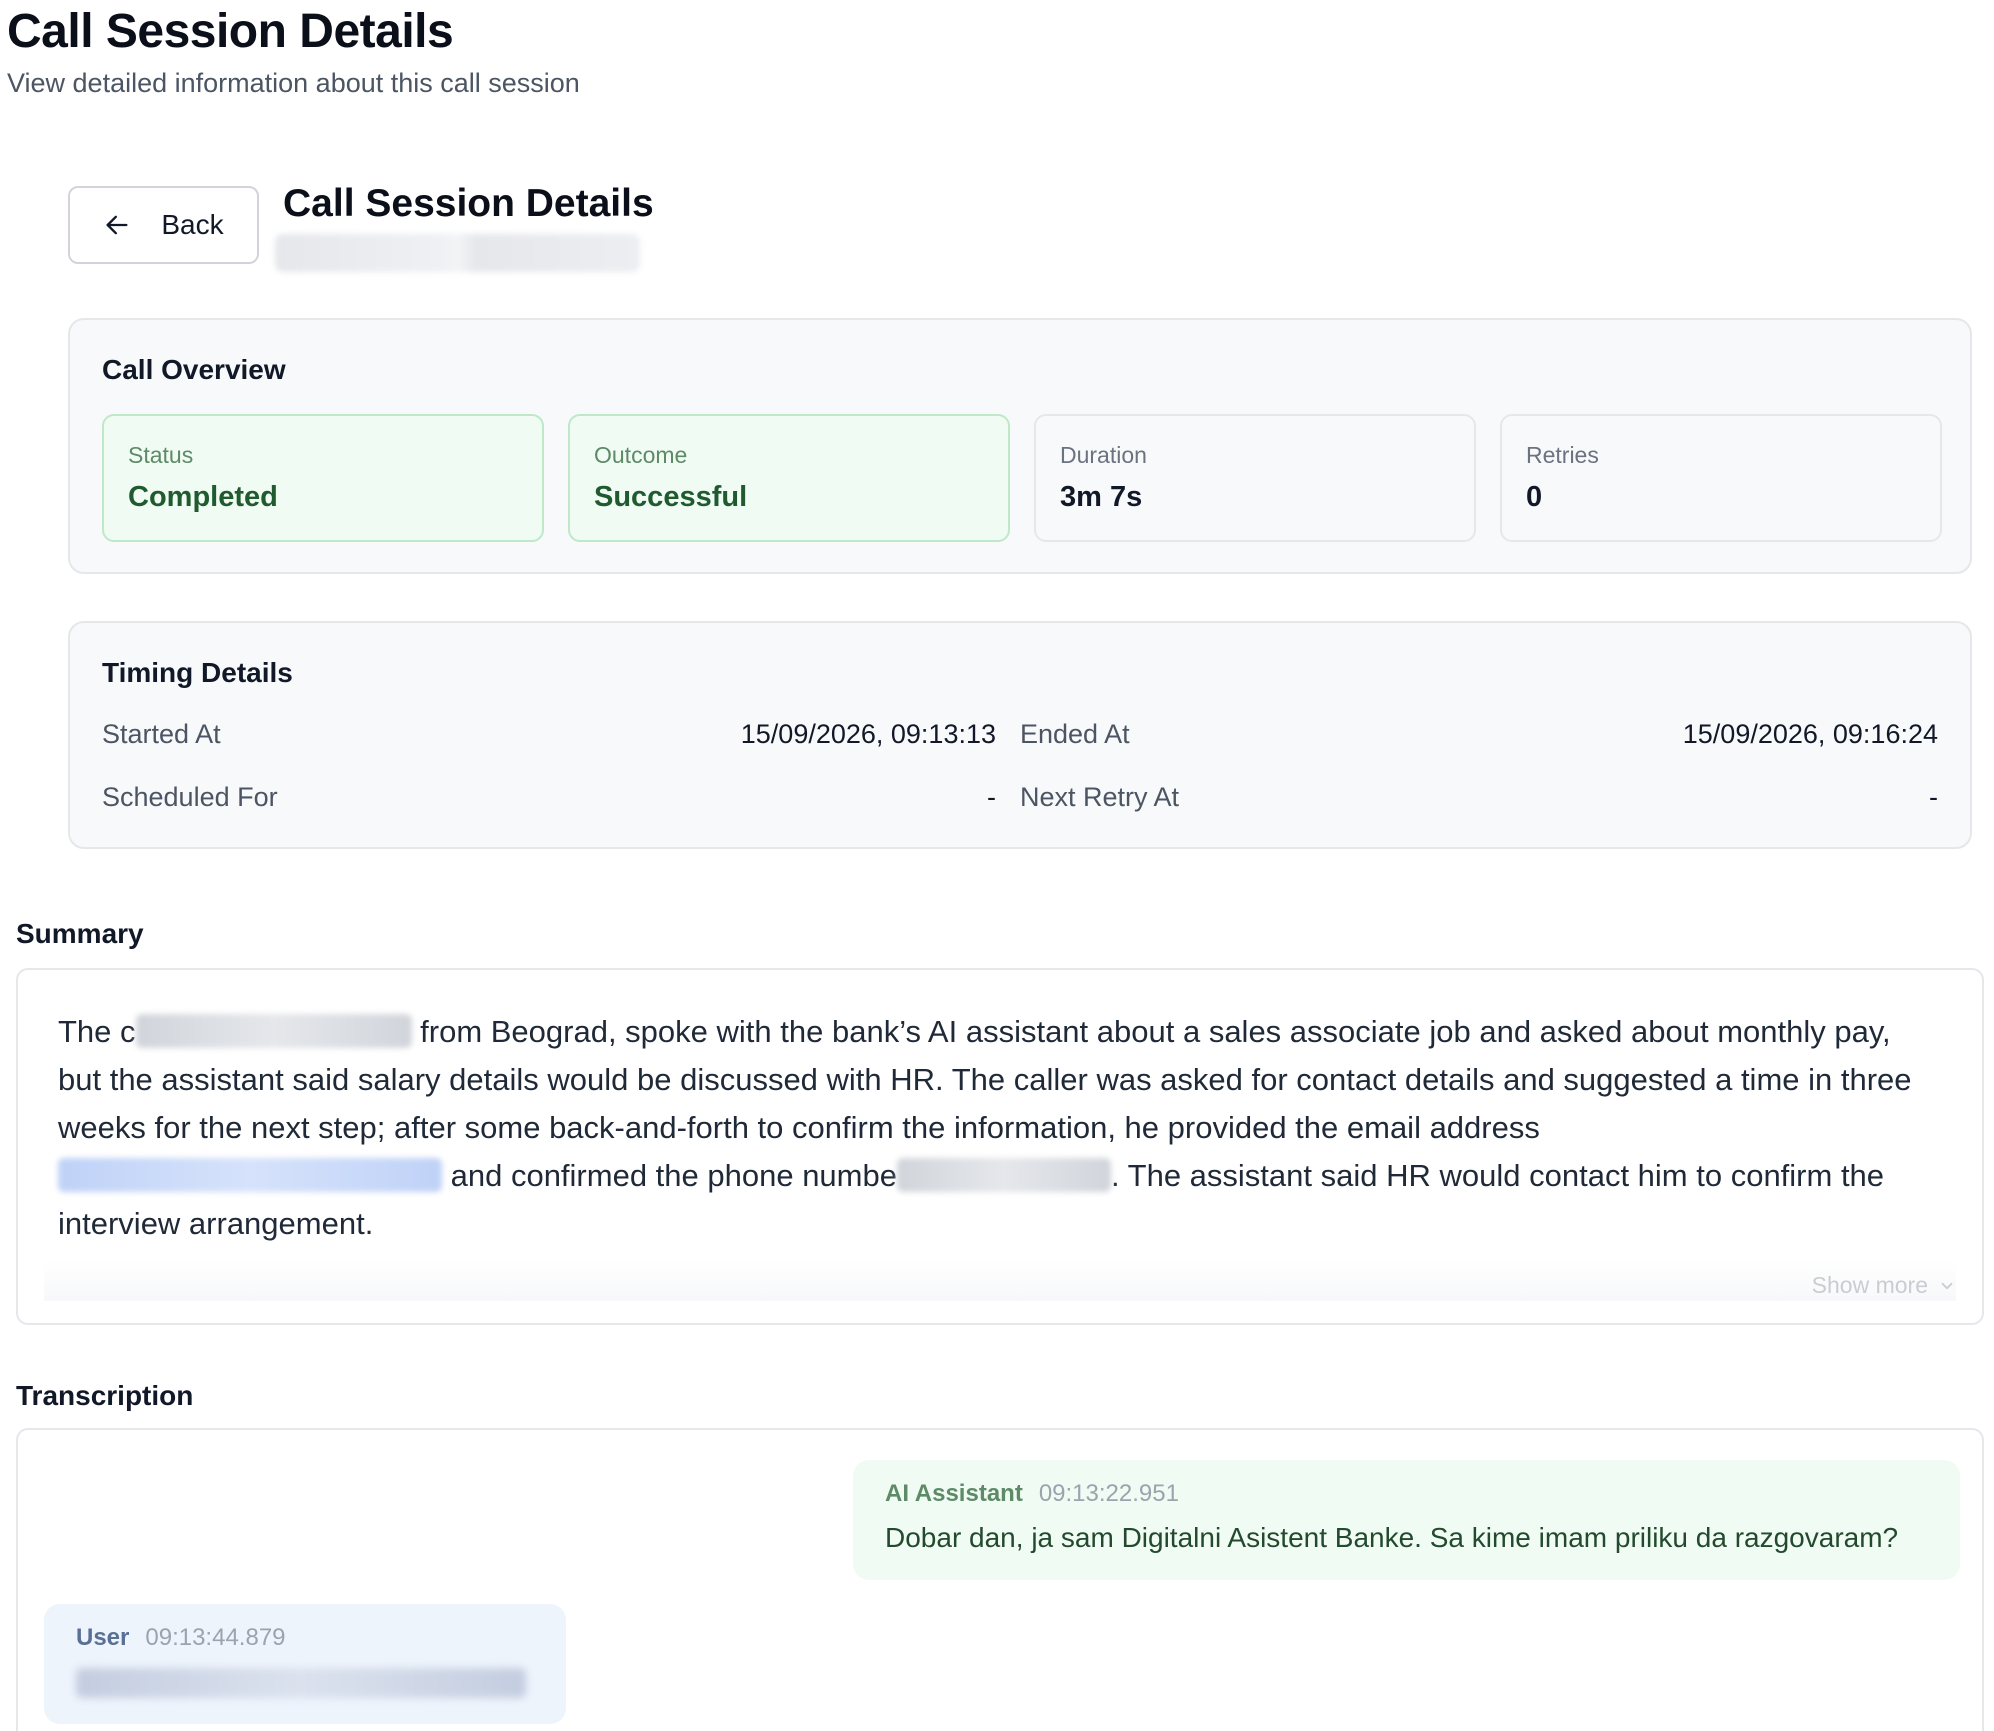 This screenshot has width=1994, height=1731. I want to click on duration-label: Duration, so click(1103, 455).